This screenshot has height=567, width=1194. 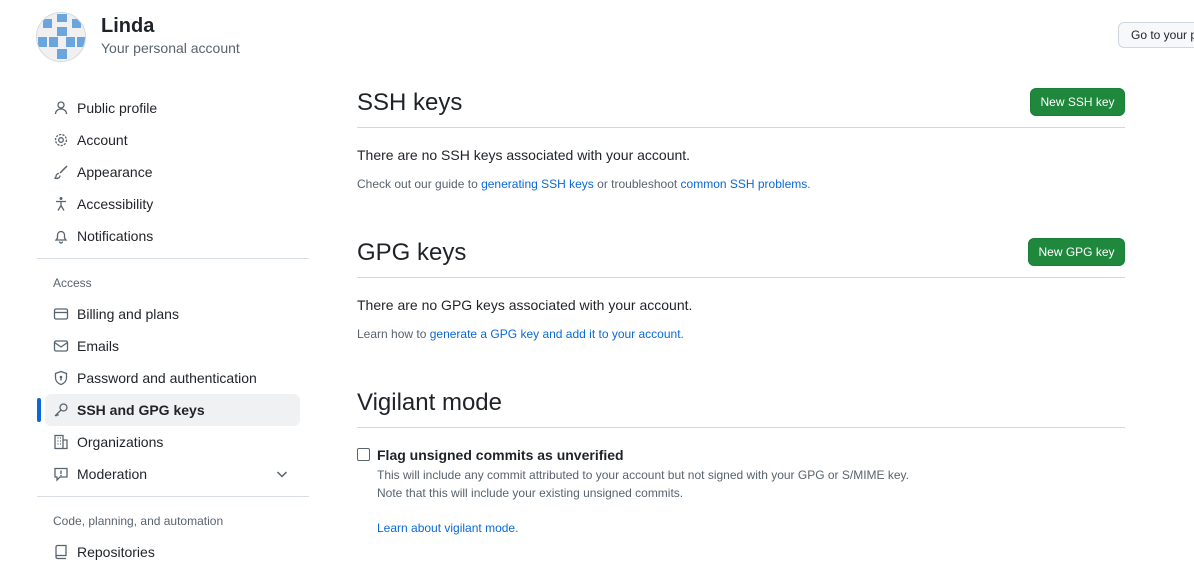 What do you see at coordinates (1156, 35) in the screenshot?
I see `goto-profile-button: Go to your personal profile` at bounding box center [1156, 35].